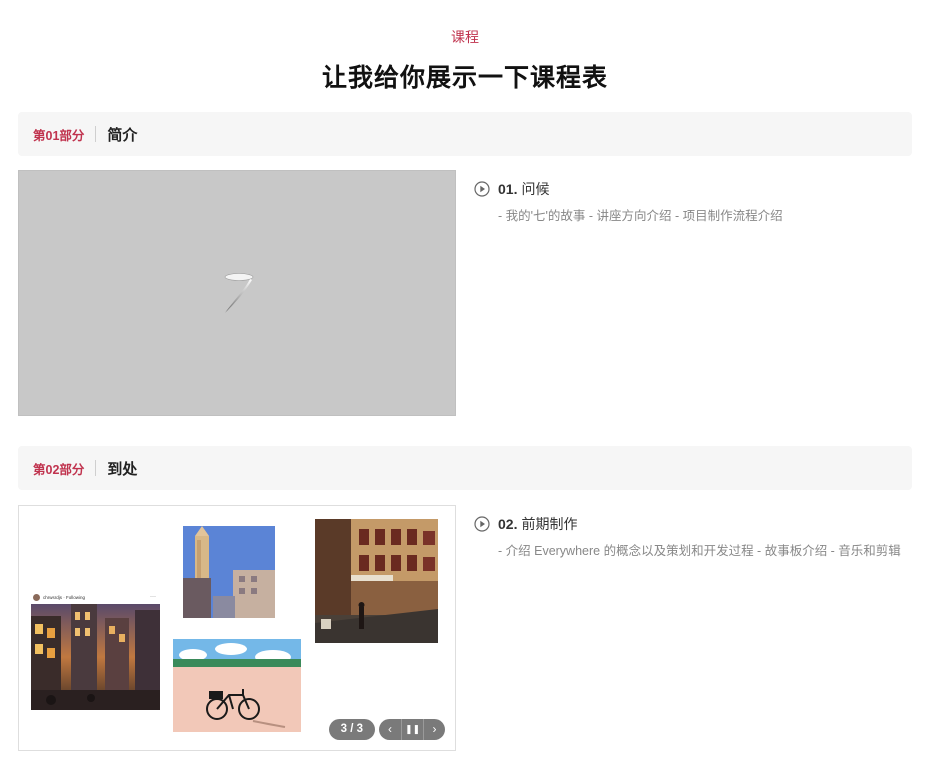  What do you see at coordinates (390, 729) in the screenshot?
I see `chevron-left-icon: ‹` at bounding box center [390, 729].